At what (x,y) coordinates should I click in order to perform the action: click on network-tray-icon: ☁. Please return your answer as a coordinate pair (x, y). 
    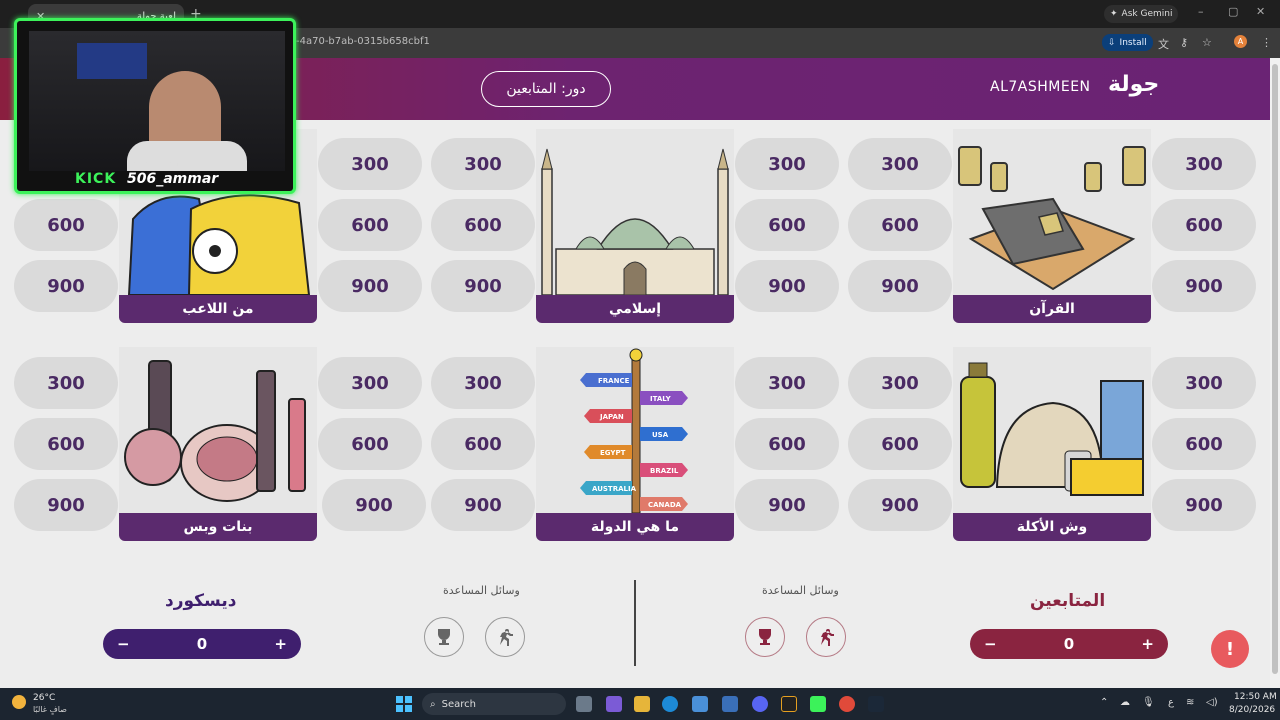
    Looking at the image, I should click on (1125, 702).